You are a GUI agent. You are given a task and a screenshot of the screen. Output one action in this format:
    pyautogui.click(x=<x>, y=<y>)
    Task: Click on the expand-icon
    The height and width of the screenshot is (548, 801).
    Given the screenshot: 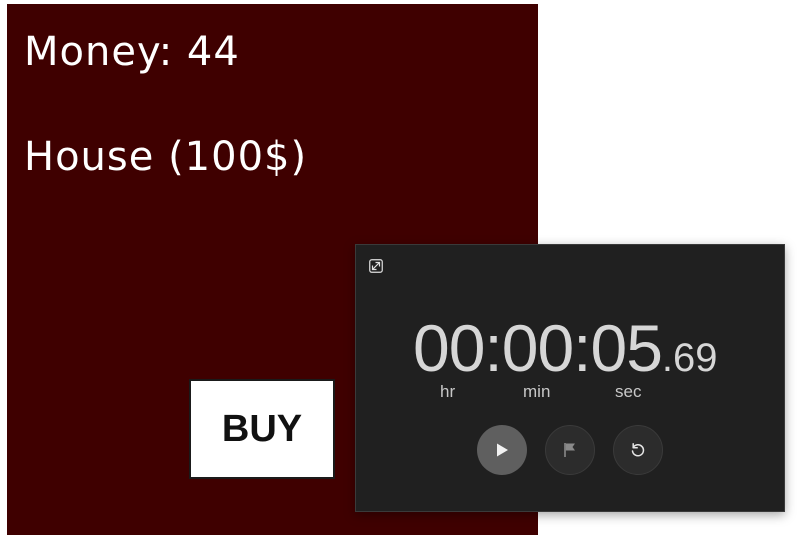 What is the action you would take?
    pyautogui.click(x=376, y=266)
    